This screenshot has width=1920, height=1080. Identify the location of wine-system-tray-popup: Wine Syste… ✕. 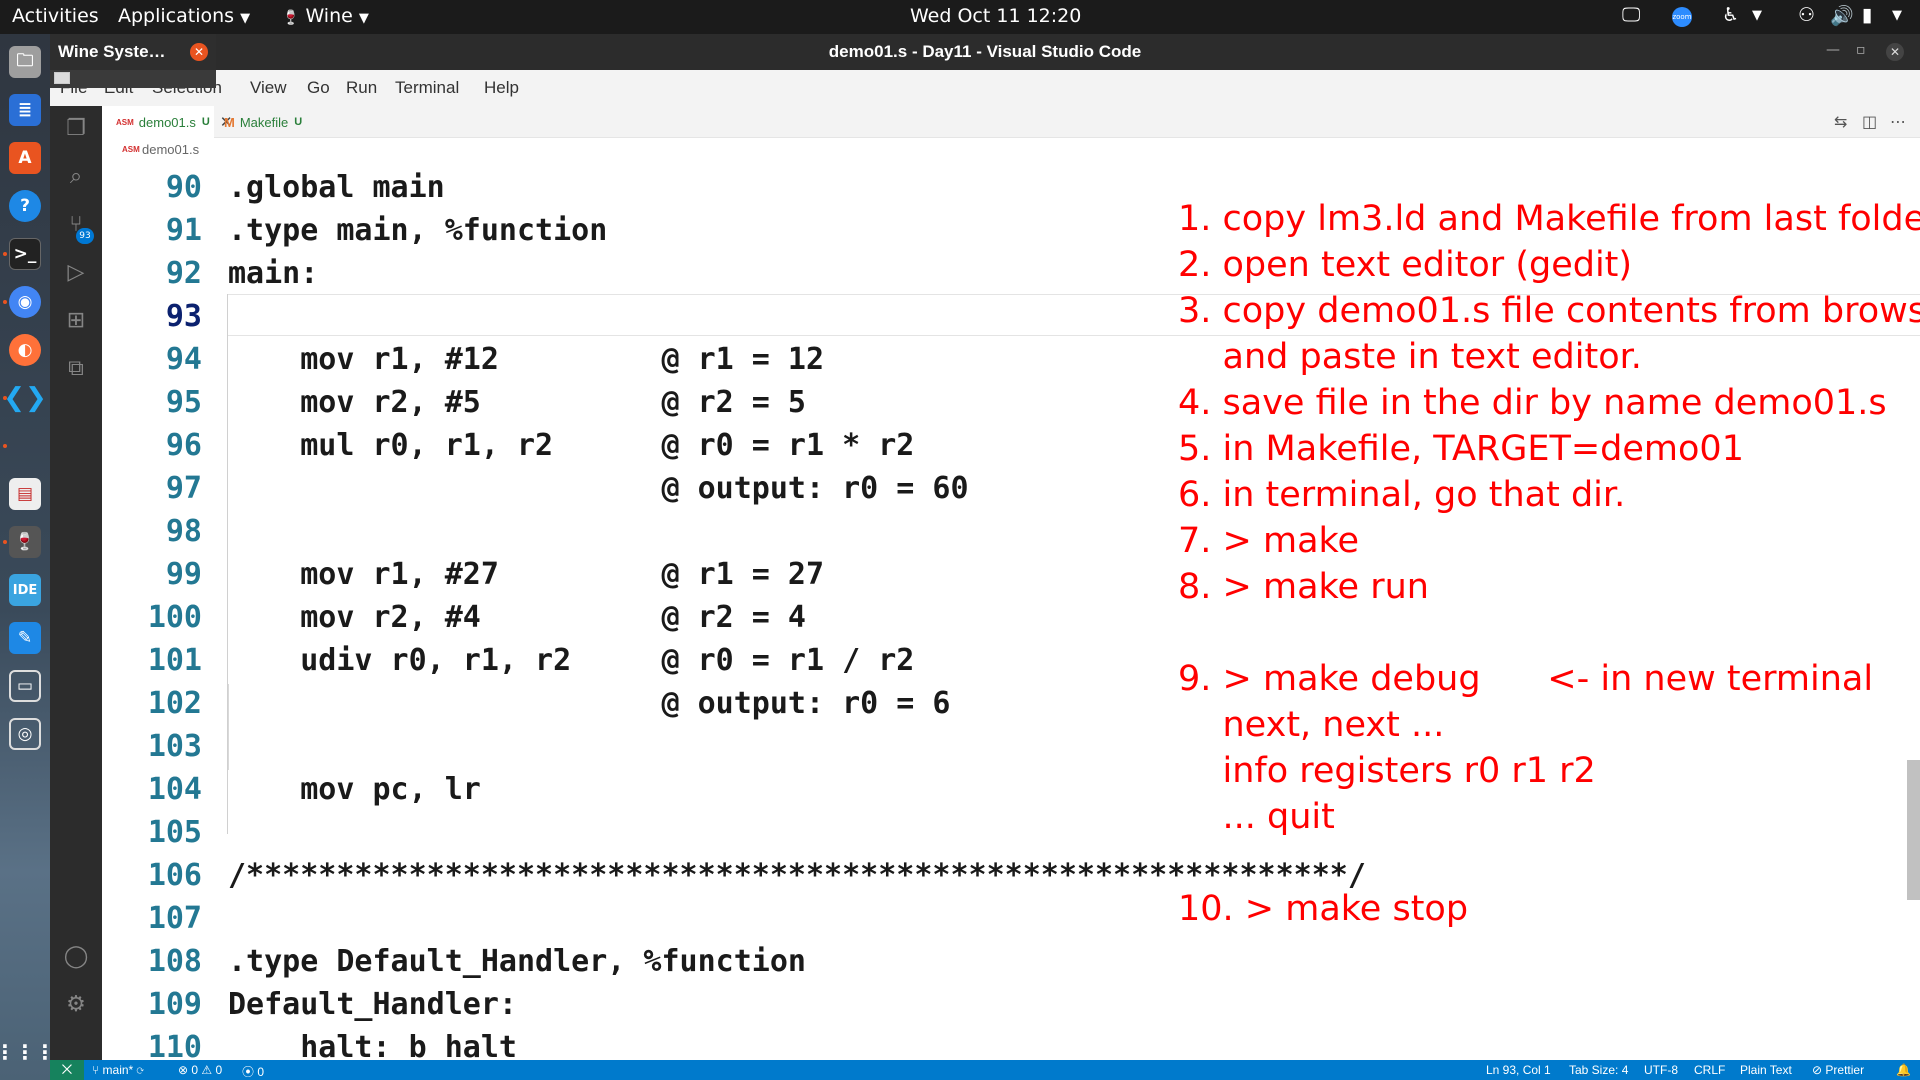
(133, 61).